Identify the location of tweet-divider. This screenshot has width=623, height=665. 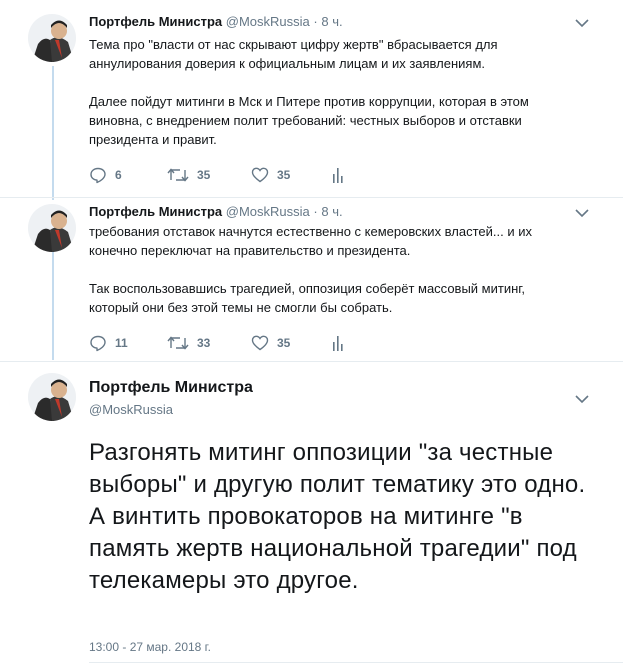
(311, 361).